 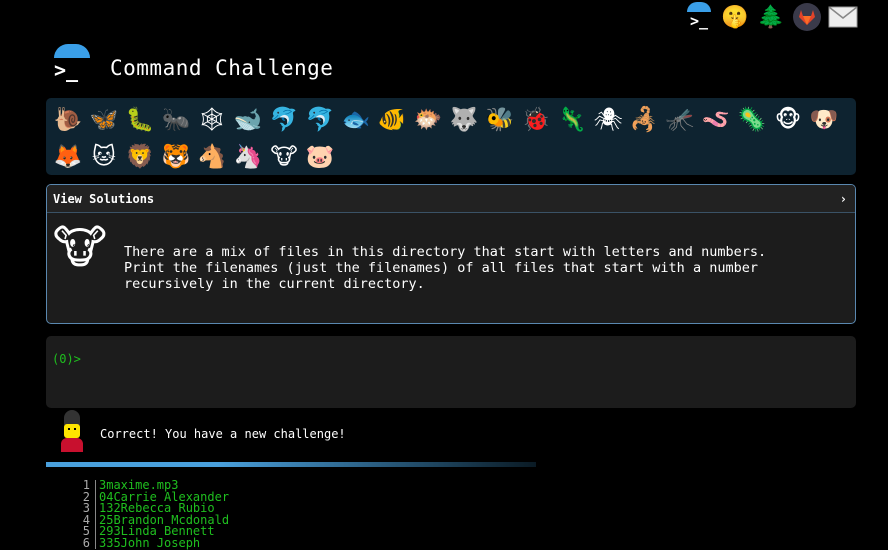 I want to click on monkey-icon: 🐵, so click(x=788, y=119).